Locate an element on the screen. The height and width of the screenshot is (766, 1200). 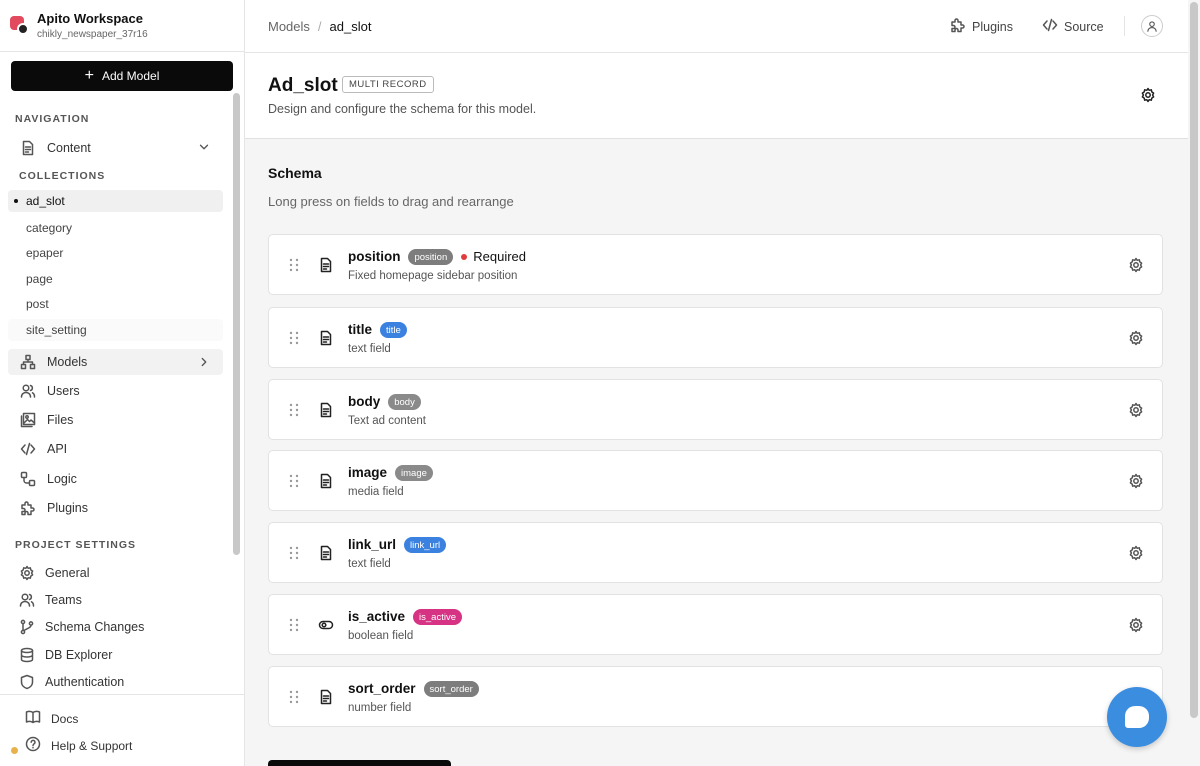
sidebar-item-label: Content is located at coordinates (69, 147).